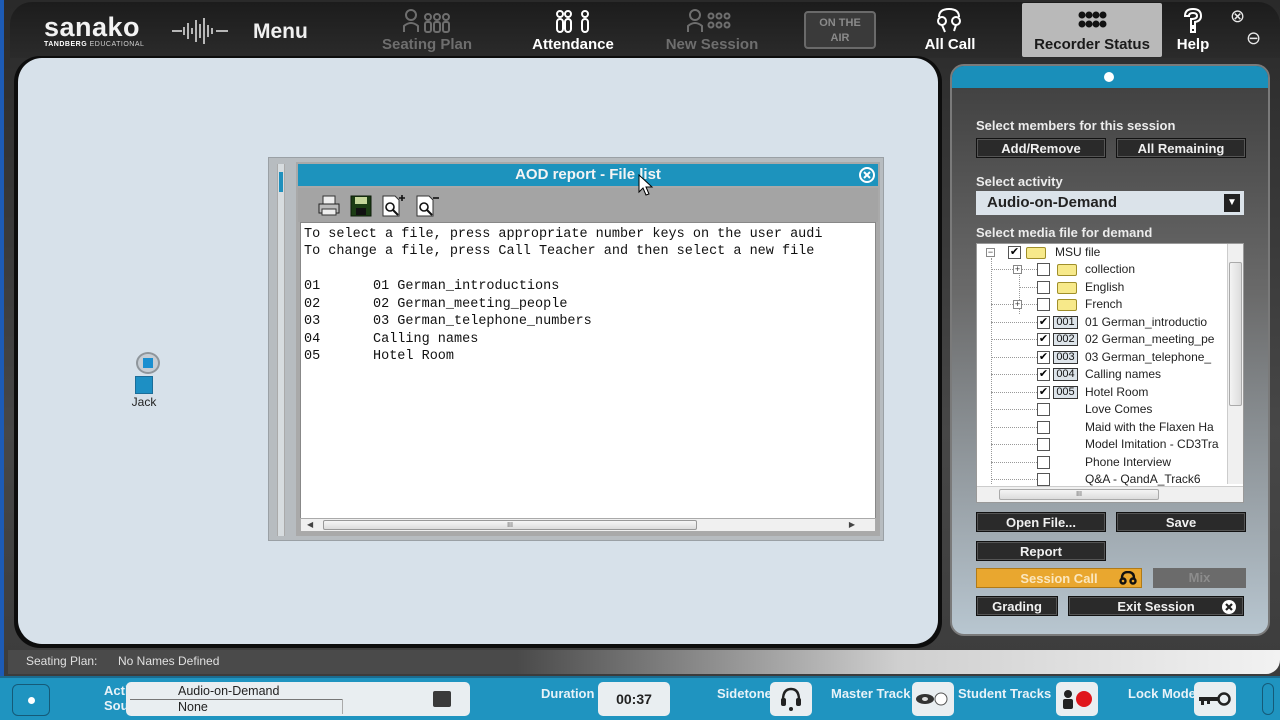 This screenshot has width=1280, height=720. What do you see at coordinates (990, 252) in the screenshot?
I see `collapse-icon: −` at bounding box center [990, 252].